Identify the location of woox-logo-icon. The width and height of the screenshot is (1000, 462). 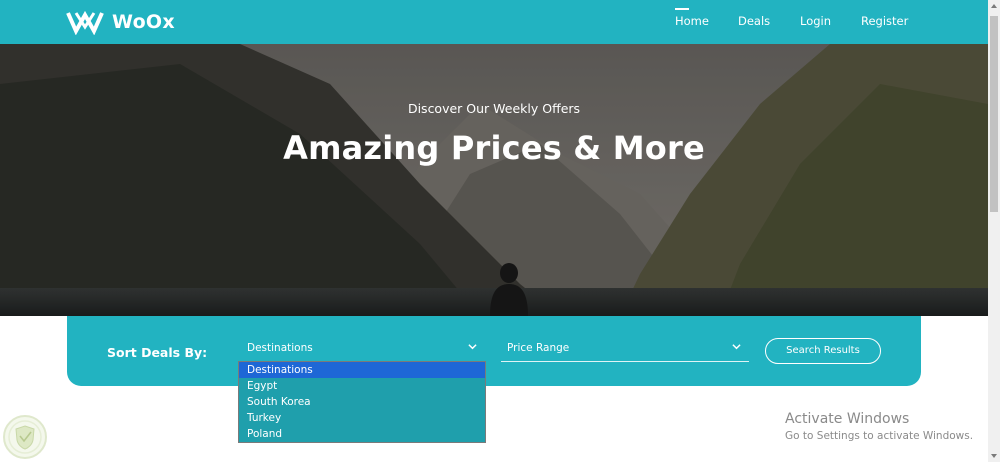
(85, 22).